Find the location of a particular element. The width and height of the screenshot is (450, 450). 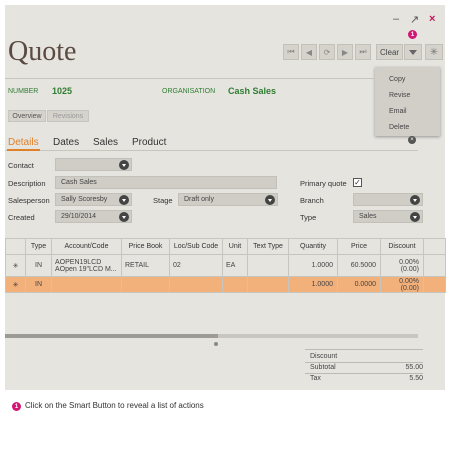

column-header: Quantity is located at coordinates (313, 246).